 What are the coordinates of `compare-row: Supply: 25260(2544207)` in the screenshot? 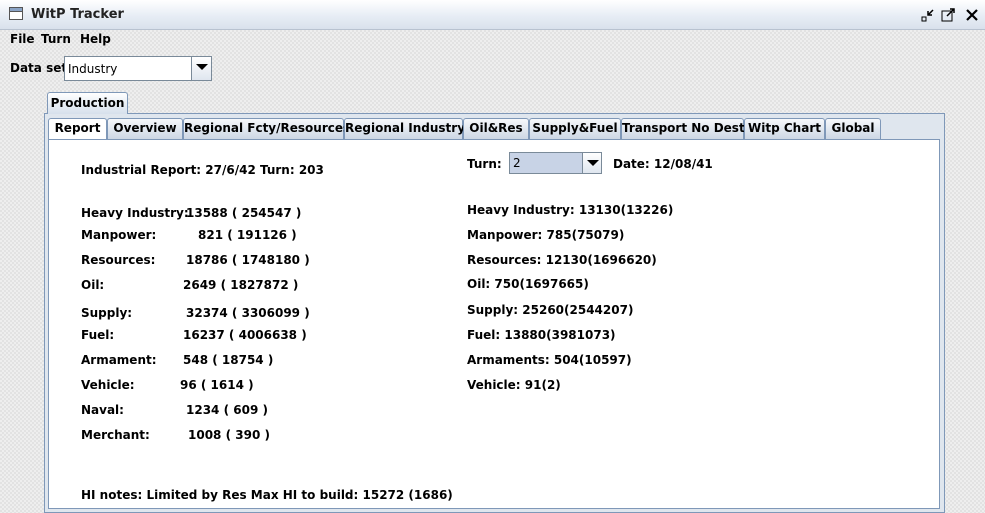 It's located at (550, 310).